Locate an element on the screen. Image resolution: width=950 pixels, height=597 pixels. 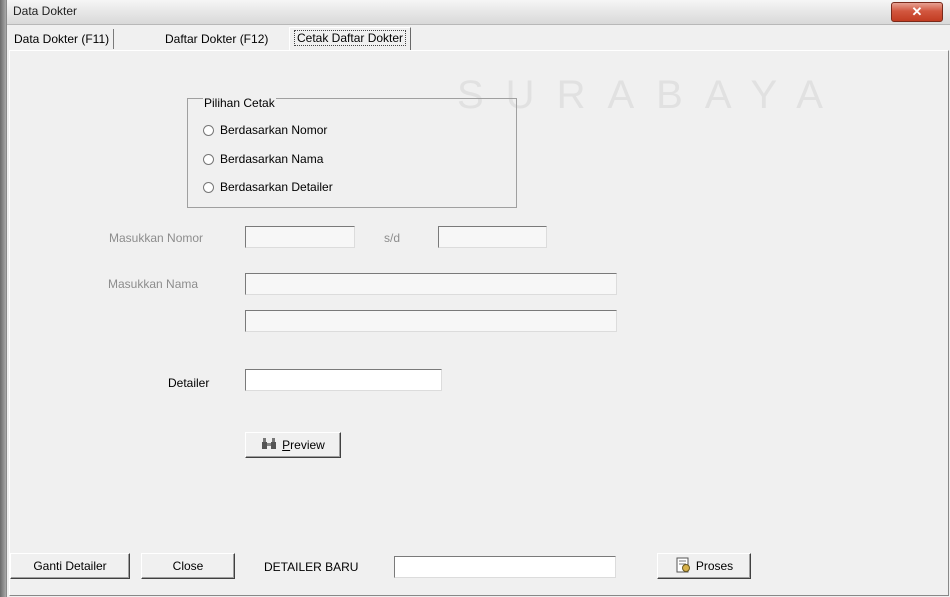
tab-data-dokter: Data Dokter (F11) is located at coordinates (62, 39).